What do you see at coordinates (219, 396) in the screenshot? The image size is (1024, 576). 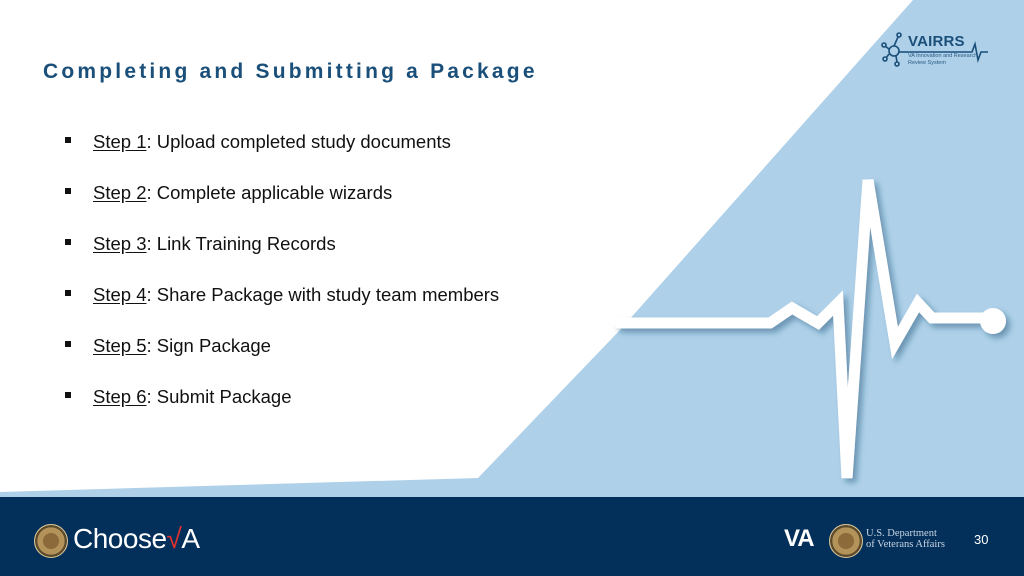 I see `step-6-text: : Submit Package` at bounding box center [219, 396].